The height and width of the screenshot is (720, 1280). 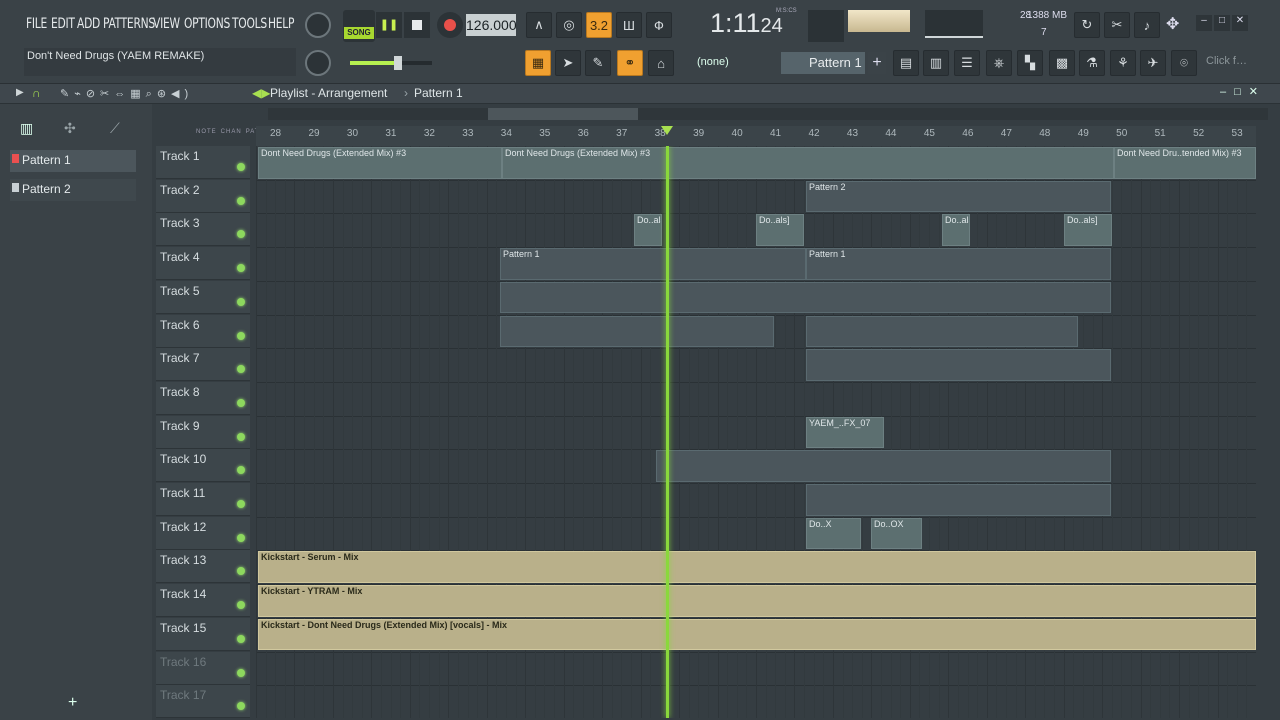 What do you see at coordinates (661, 63) in the screenshot?
I see `slice-tool-button: ⌂` at bounding box center [661, 63].